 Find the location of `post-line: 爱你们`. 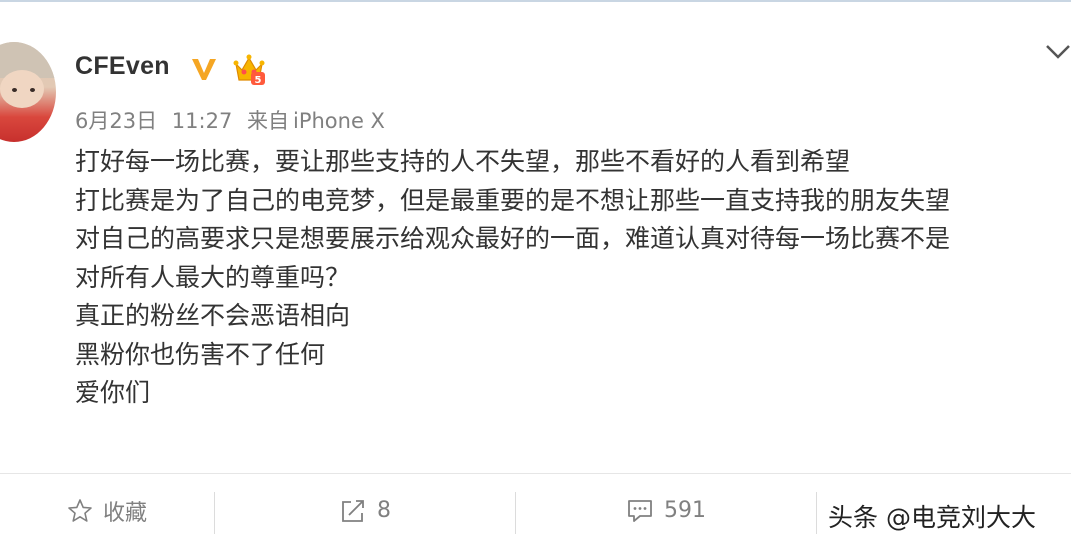

post-line: 爱你们 is located at coordinates (113, 392).